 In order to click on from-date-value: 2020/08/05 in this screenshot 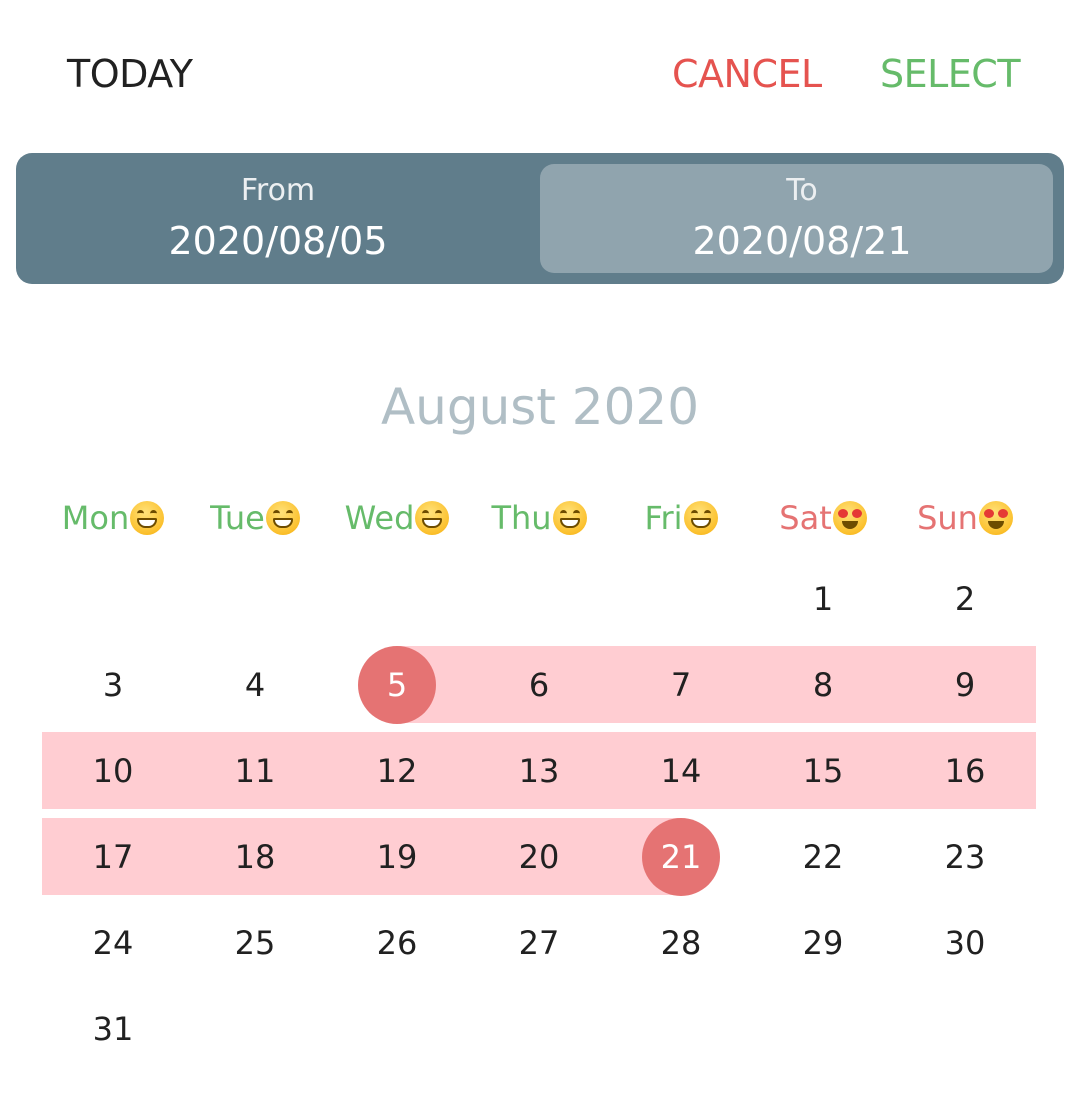, I will do `click(278, 241)`.